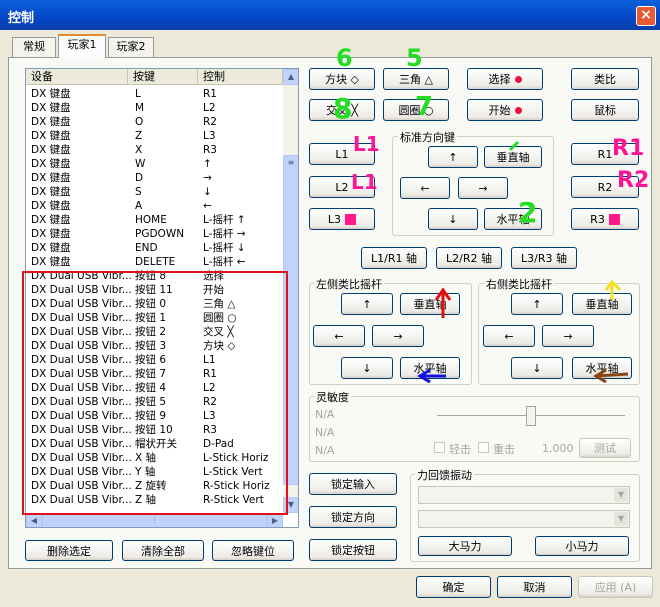 This screenshot has width=660, height=607. What do you see at coordinates (613, 289) in the screenshot?
I see `yellow-up-arrow-icon` at bounding box center [613, 289].